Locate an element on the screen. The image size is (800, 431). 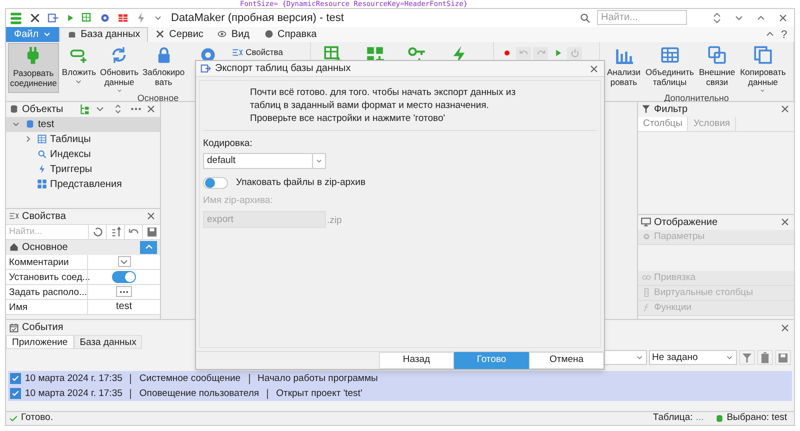
event-row: 10 марта 2024 г. 17:35 Системное сообщение Начало работы программы is located at coordinates (400, 378).